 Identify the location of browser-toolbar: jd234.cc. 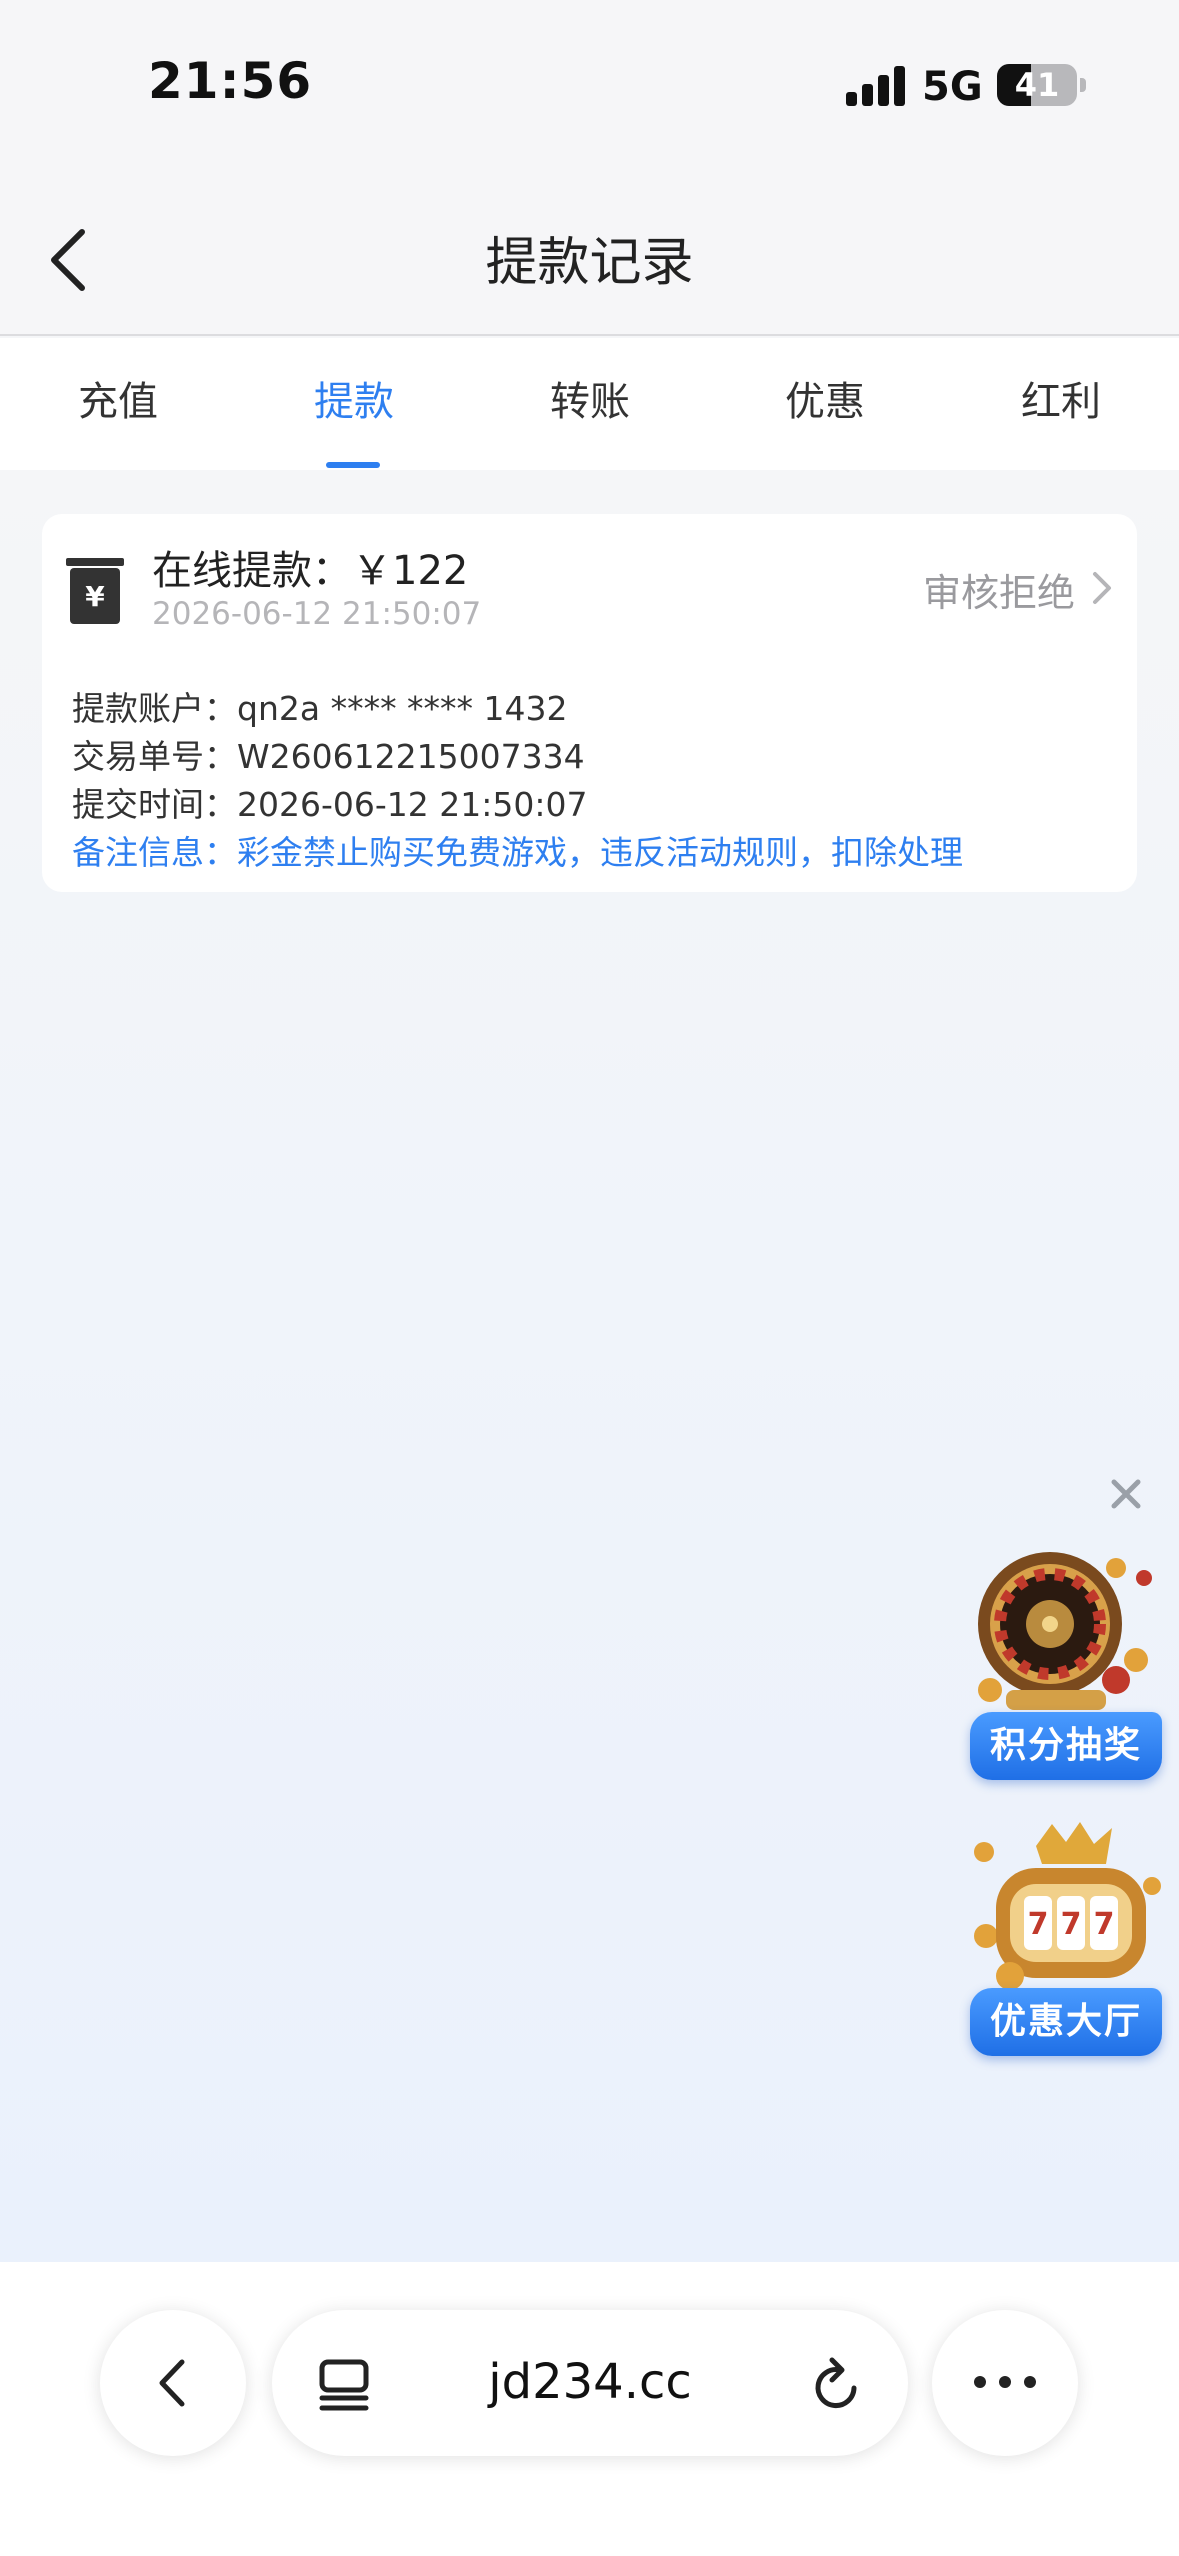
(589, 2409).